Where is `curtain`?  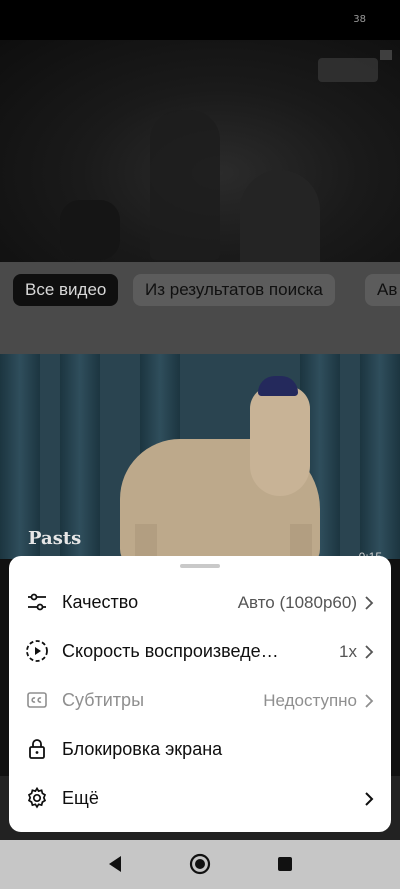 curtain is located at coordinates (380, 456).